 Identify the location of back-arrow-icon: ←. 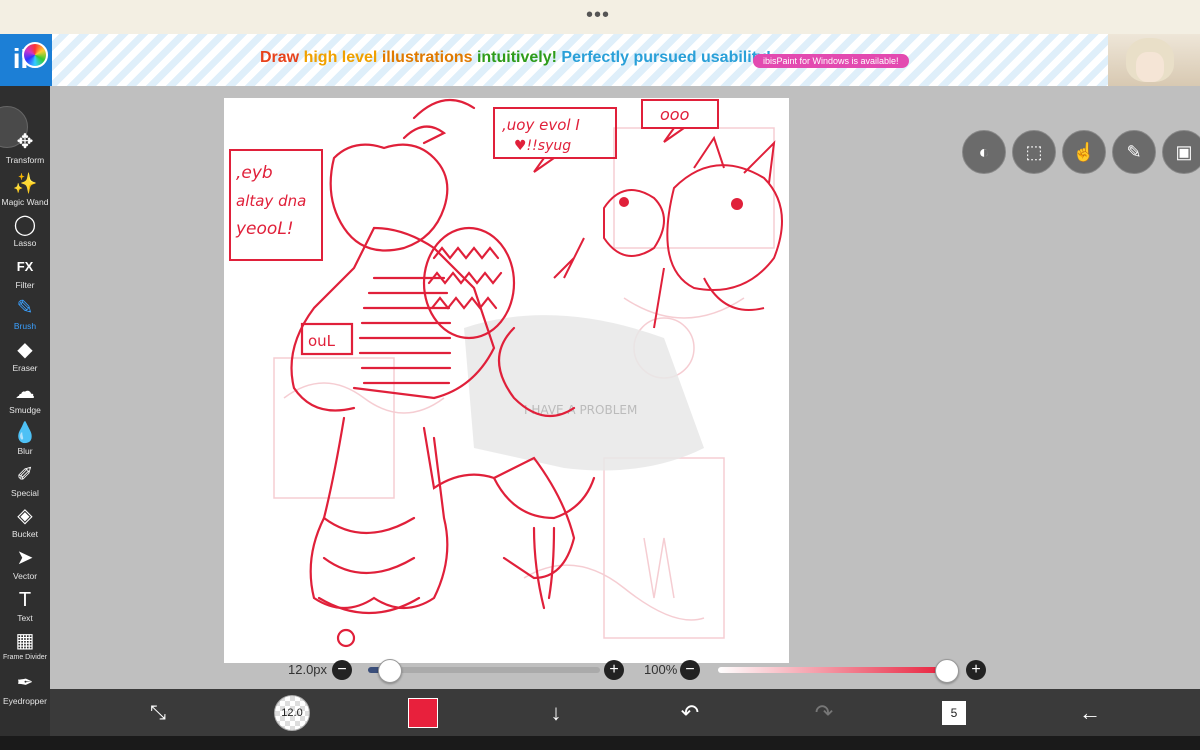
(1090, 712).